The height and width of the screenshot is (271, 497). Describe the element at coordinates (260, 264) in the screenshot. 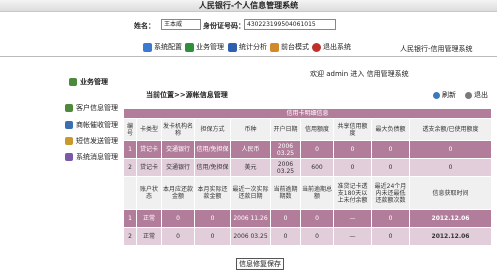

I see `save-repair-button: 信息修复保存` at that location.